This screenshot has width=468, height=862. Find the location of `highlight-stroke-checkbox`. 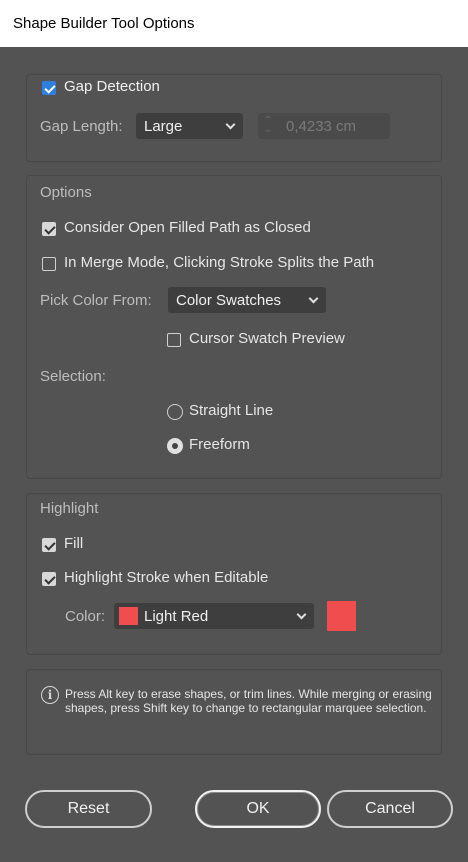

highlight-stroke-checkbox is located at coordinates (49, 579).